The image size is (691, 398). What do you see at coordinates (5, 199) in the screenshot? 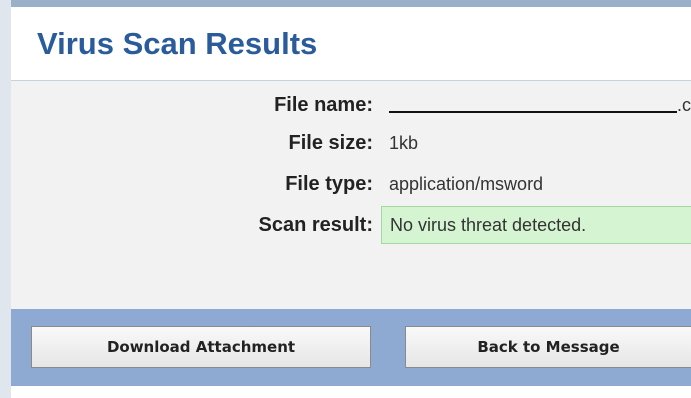
I see `left-border` at bounding box center [5, 199].